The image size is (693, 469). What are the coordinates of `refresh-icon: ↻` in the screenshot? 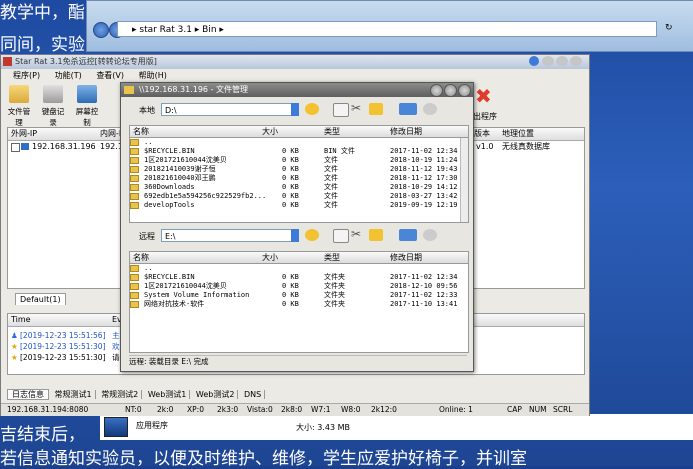 It's located at (669, 28).